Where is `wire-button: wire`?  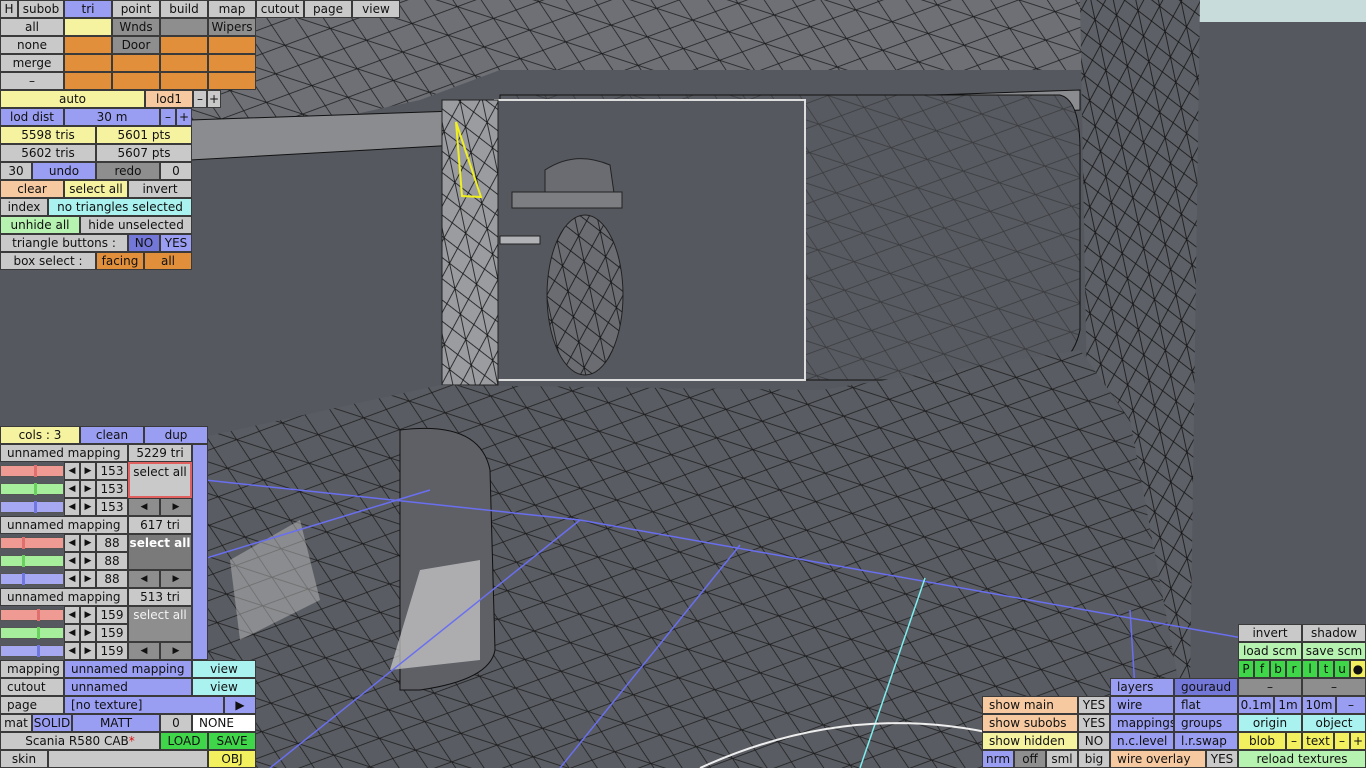 wire-button: wire is located at coordinates (1142, 705).